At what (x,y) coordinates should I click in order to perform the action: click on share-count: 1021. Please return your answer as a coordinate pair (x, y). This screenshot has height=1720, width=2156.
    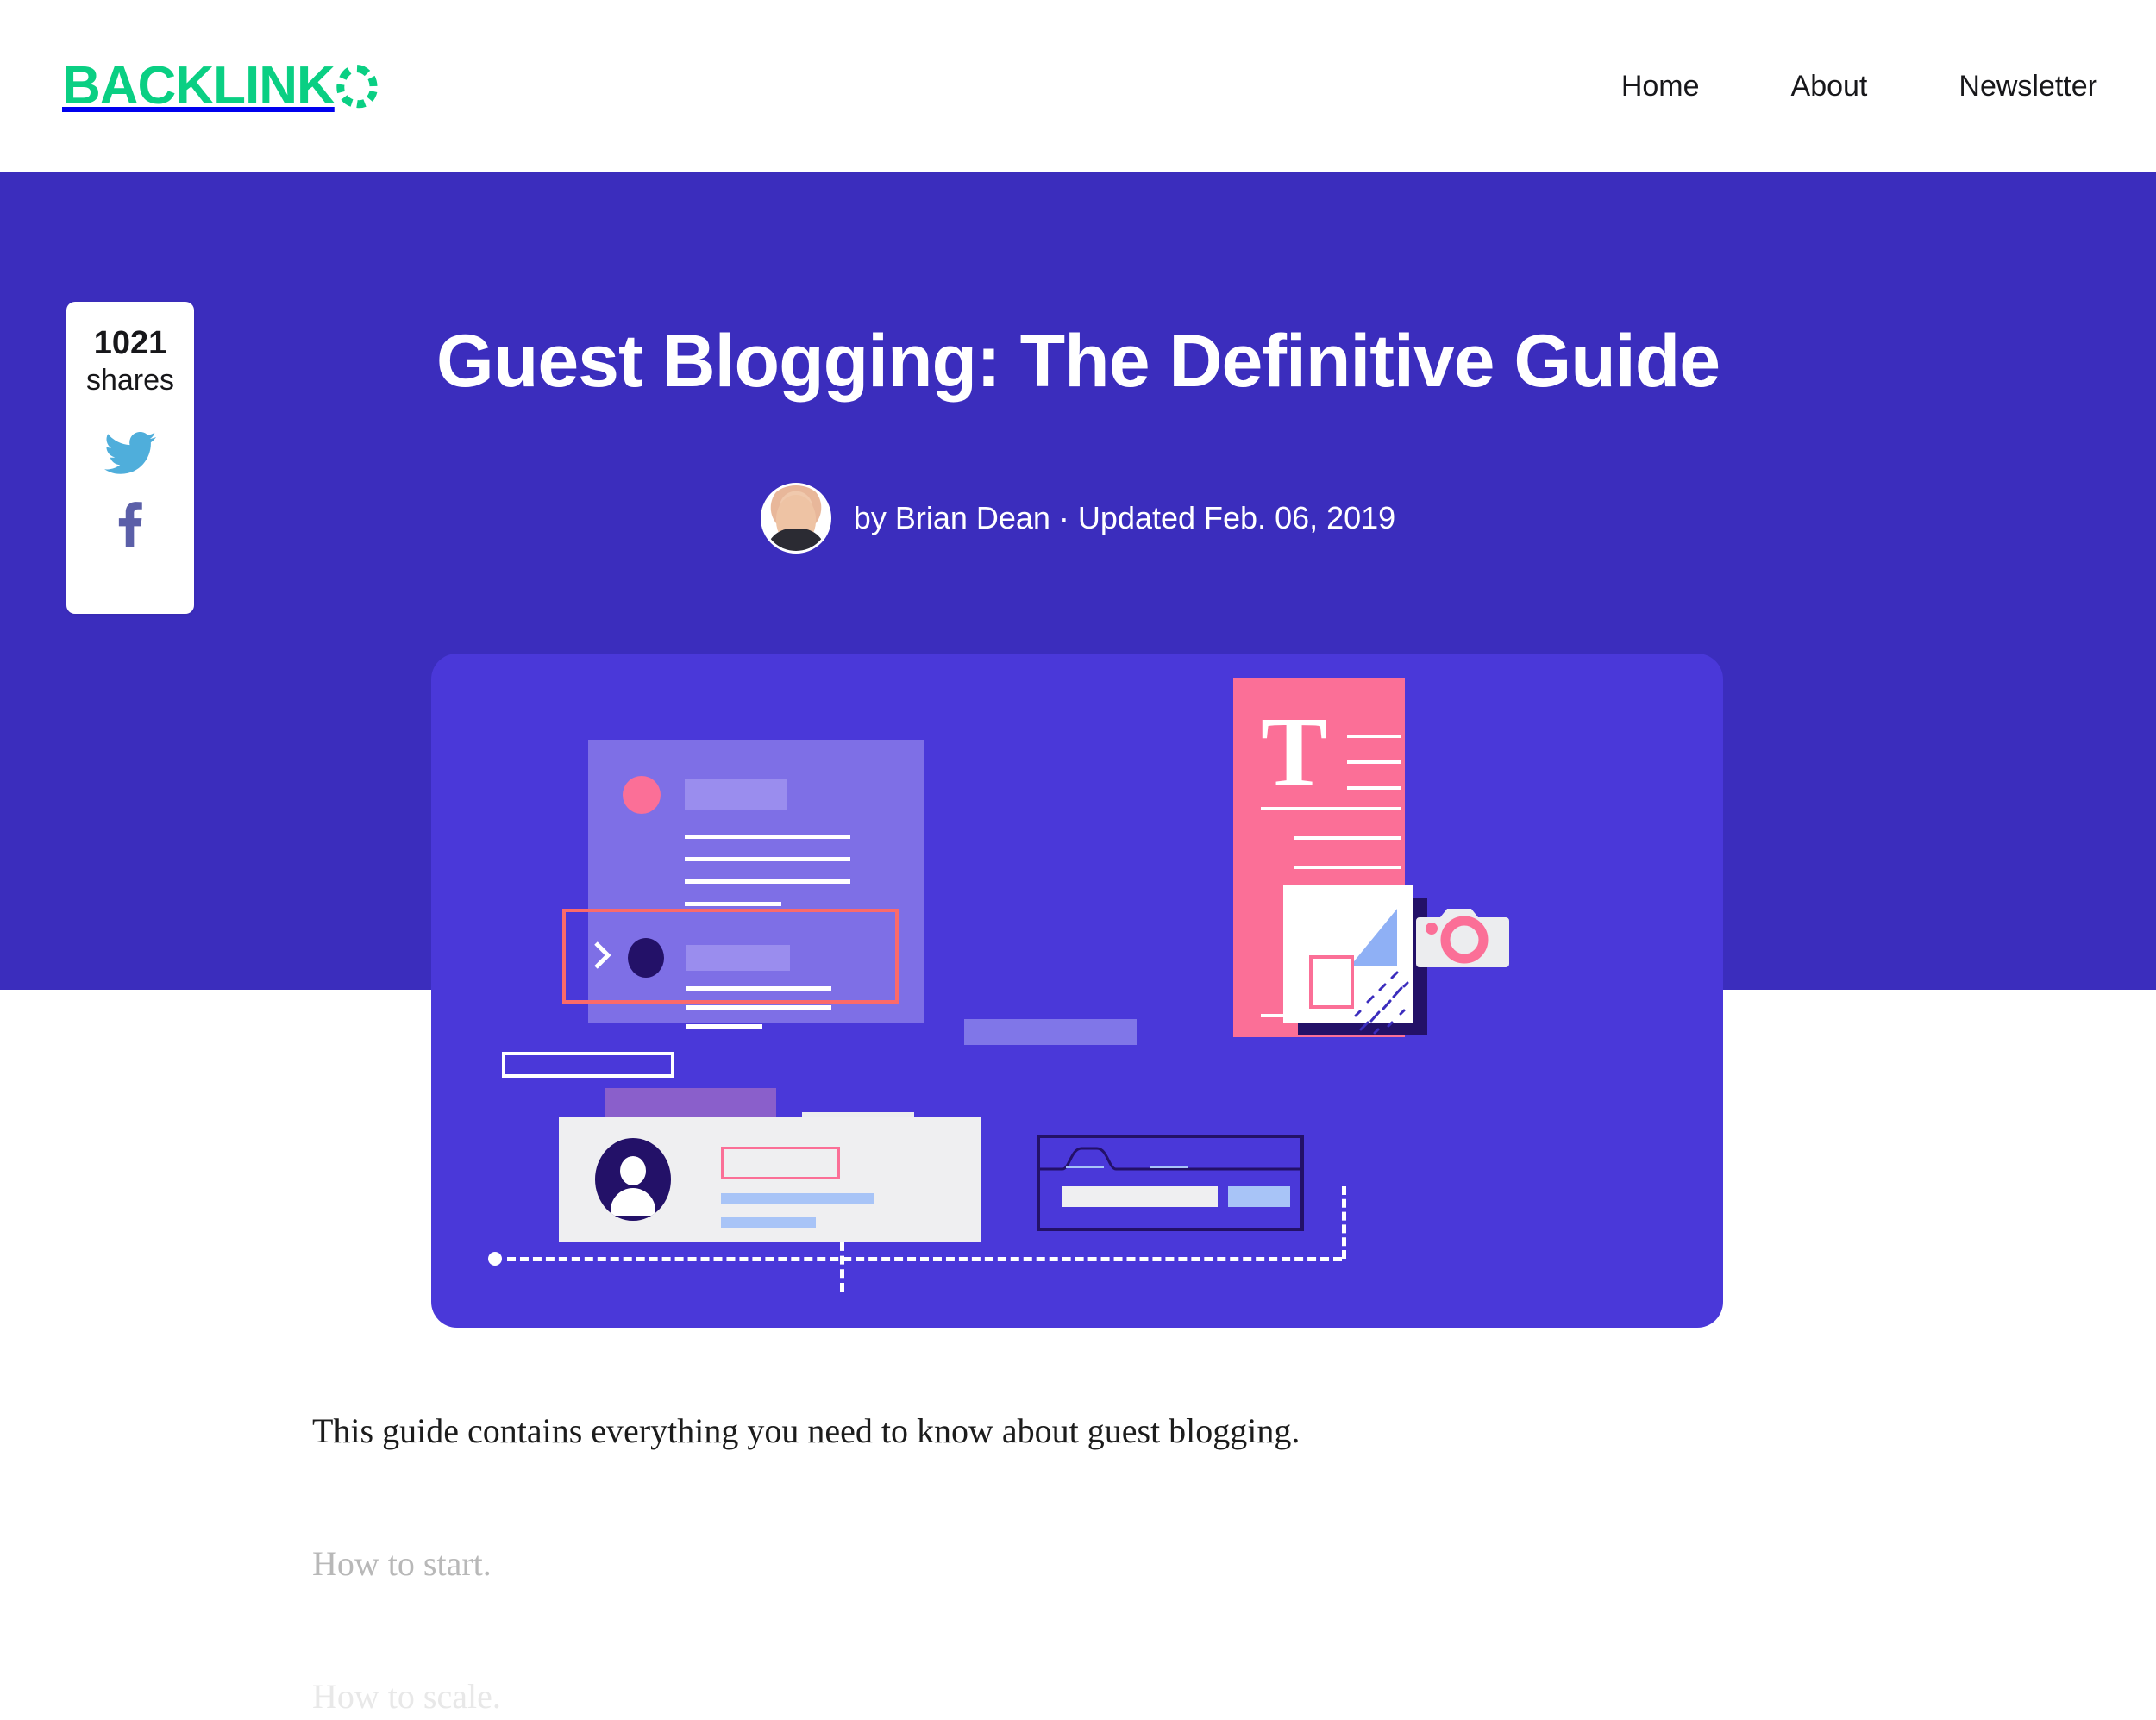
    Looking at the image, I should click on (130, 343).